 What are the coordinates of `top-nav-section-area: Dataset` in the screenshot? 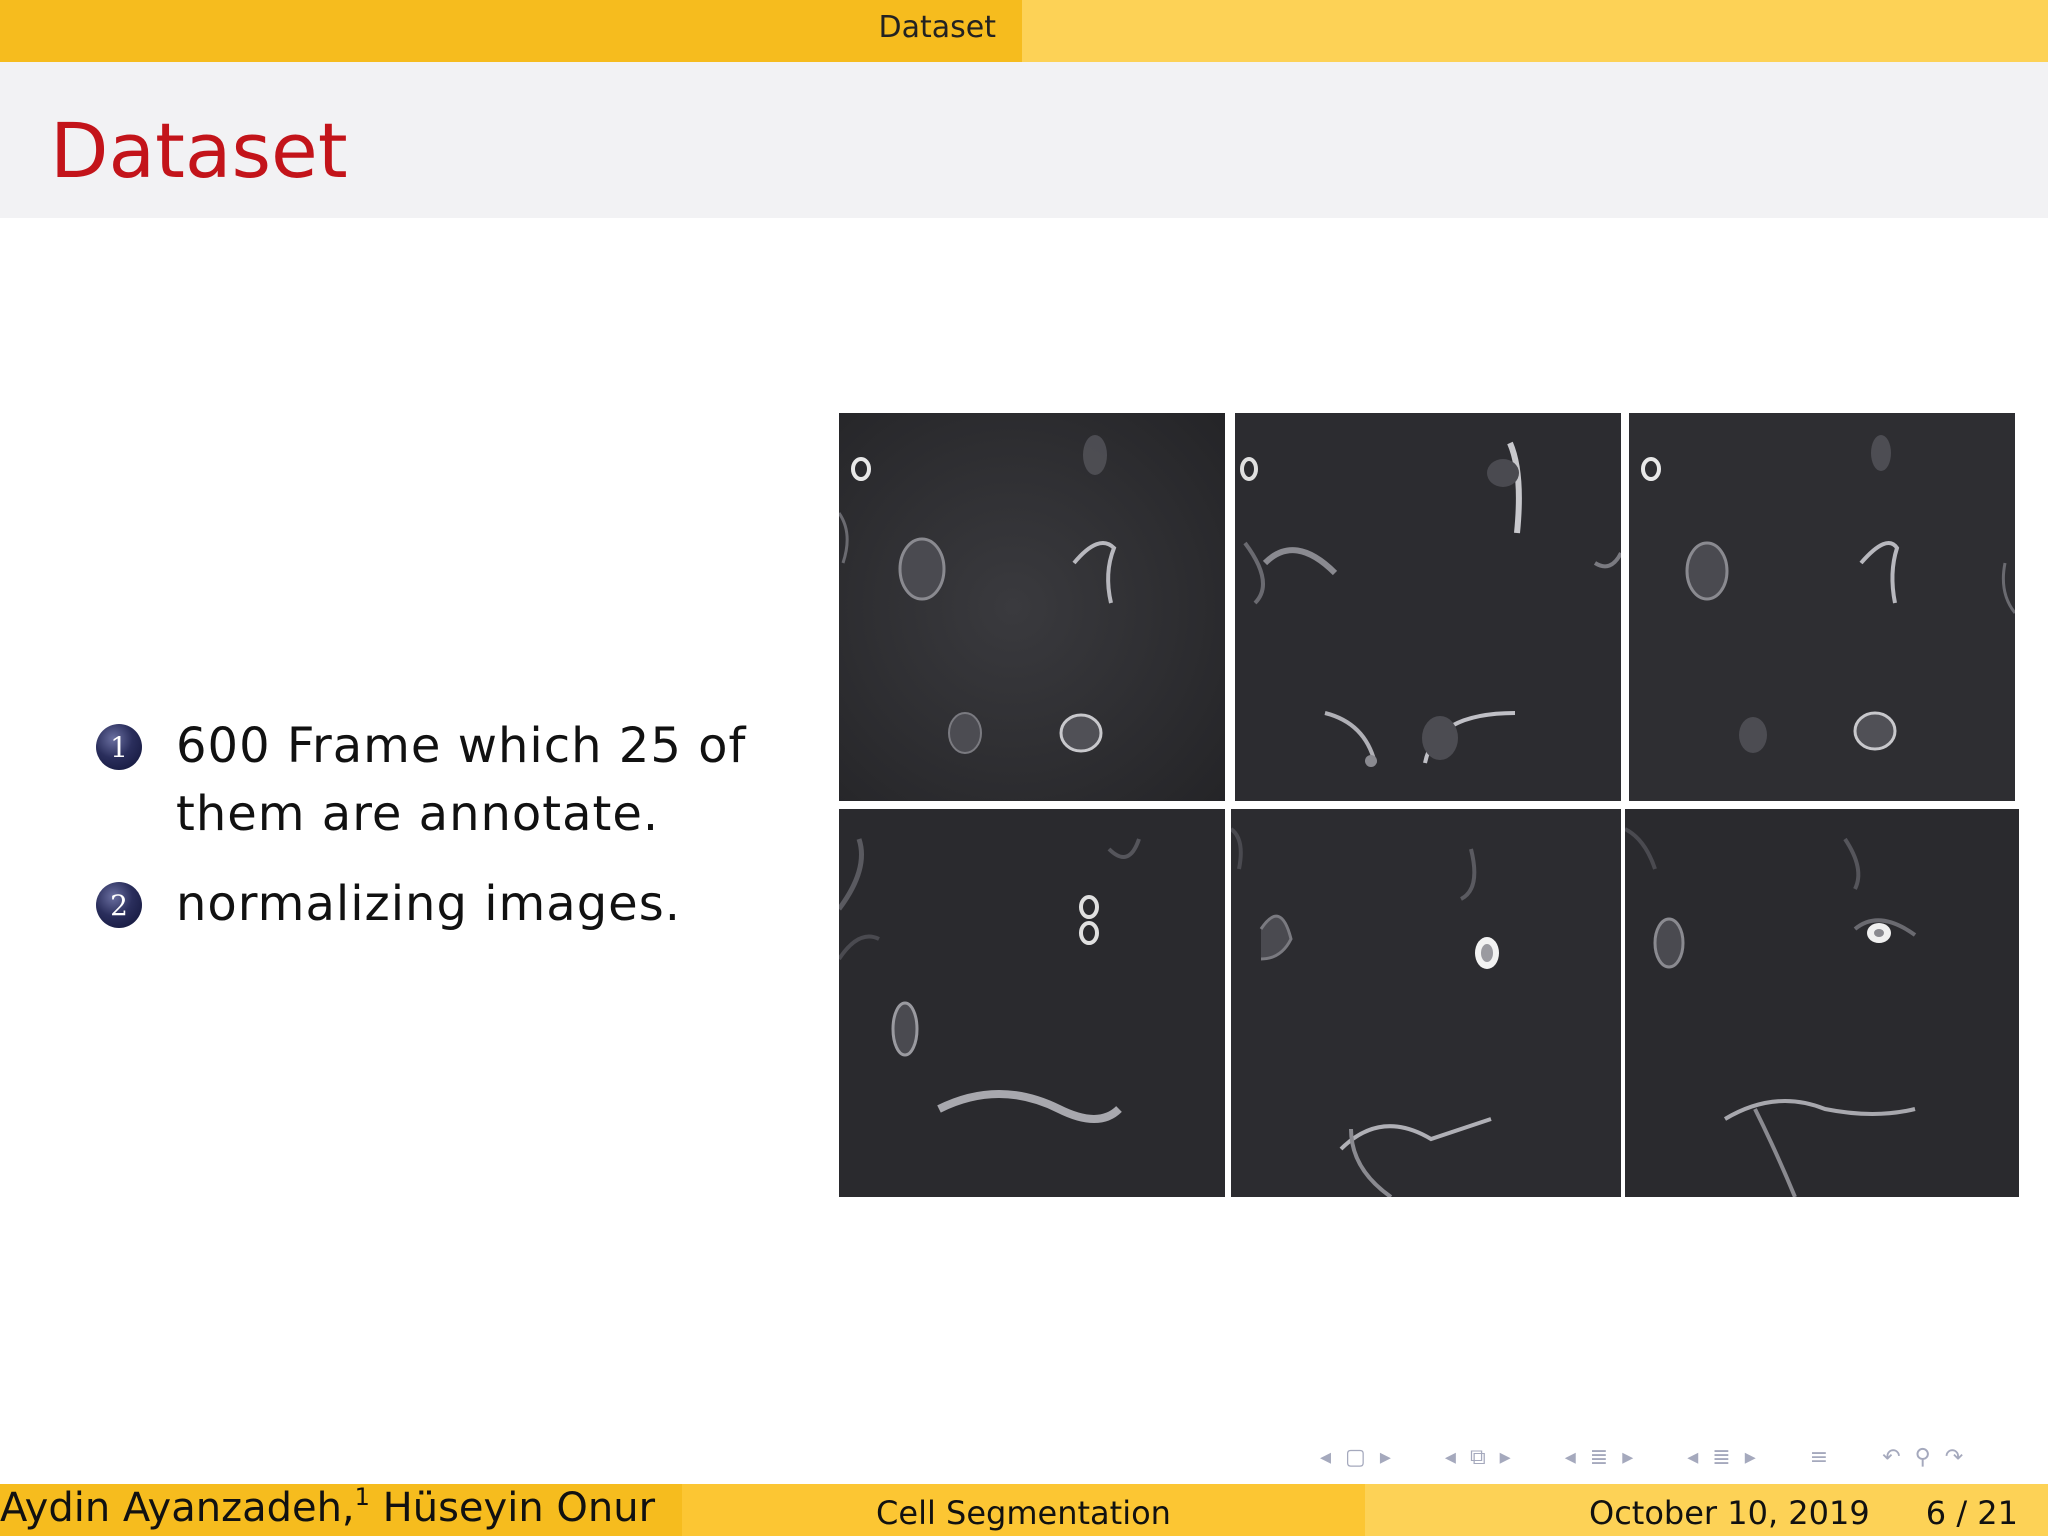 It's located at (511, 31).